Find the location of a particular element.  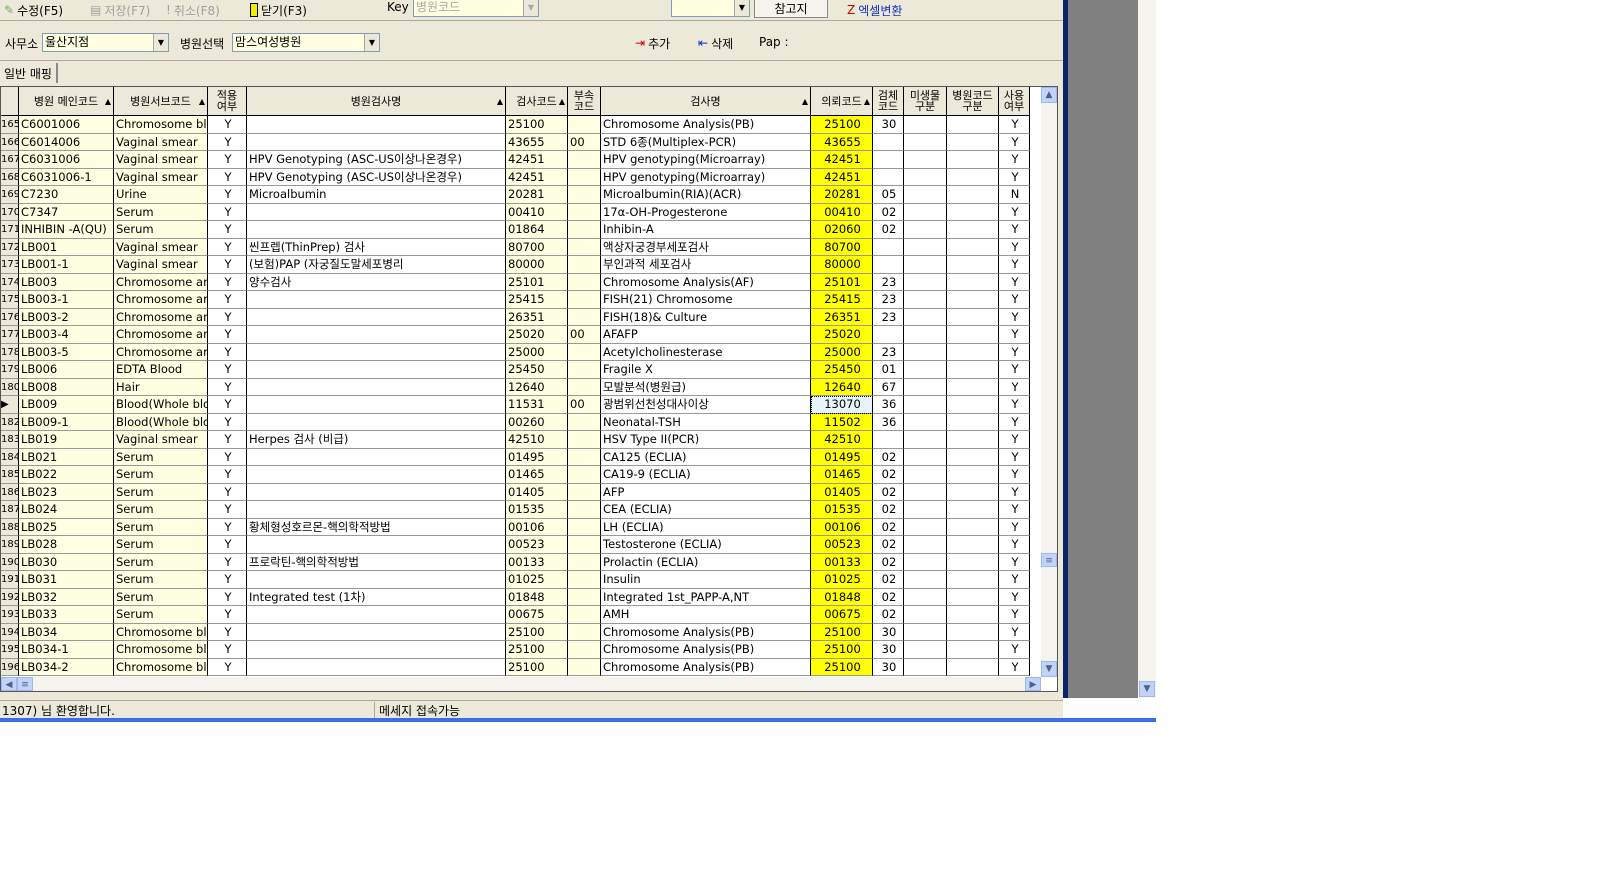

row-number: 196 is located at coordinates (10, 667).